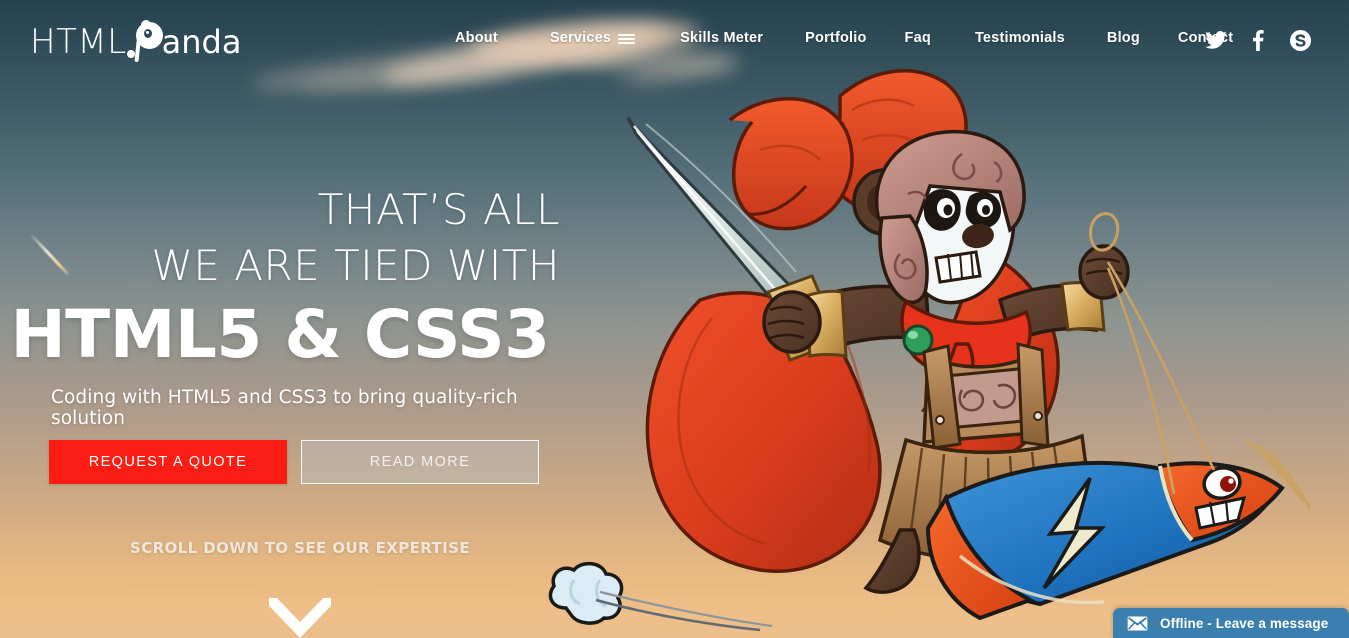  What do you see at coordinates (438, 209) in the screenshot?
I see `hero-headline-line1: THAT’S ALL` at bounding box center [438, 209].